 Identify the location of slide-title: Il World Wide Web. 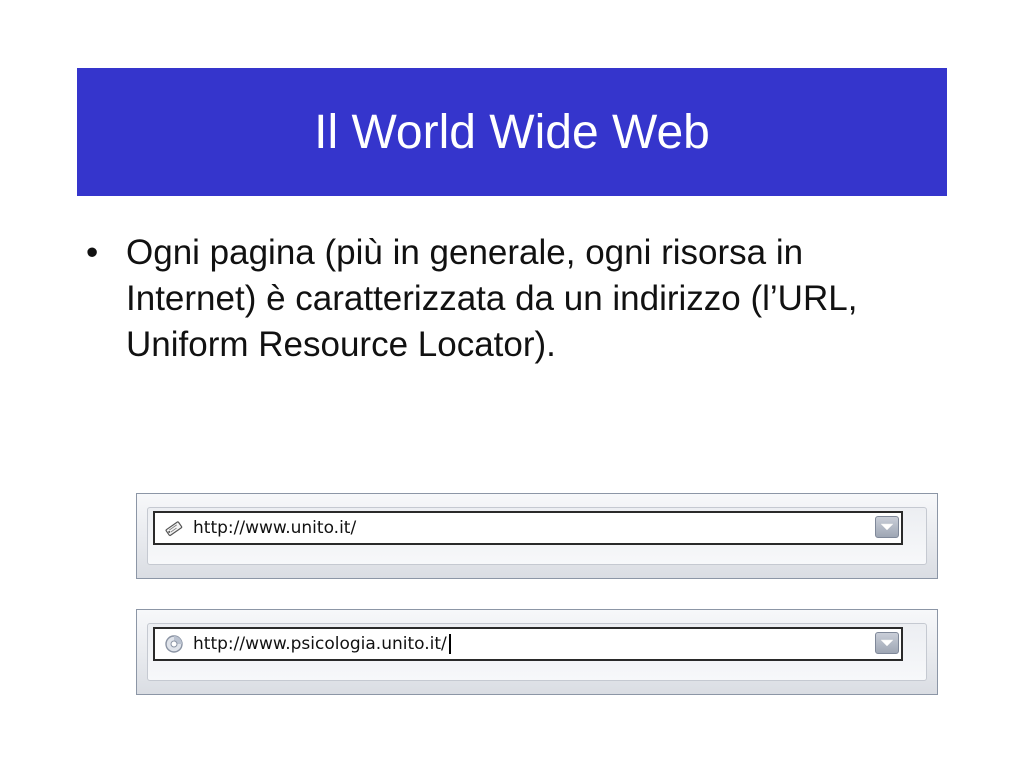
(512, 132).